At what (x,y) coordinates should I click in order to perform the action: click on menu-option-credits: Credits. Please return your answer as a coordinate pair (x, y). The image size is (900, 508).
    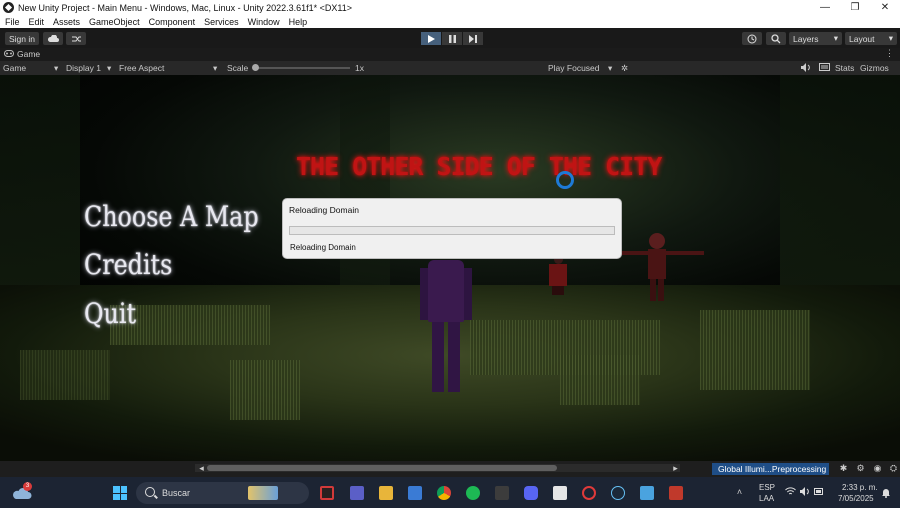
    Looking at the image, I should click on (128, 264).